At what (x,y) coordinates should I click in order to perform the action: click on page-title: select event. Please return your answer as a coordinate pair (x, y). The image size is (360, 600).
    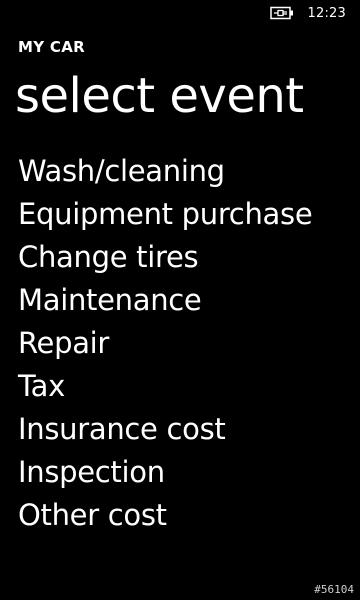
    Looking at the image, I should click on (159, 96).